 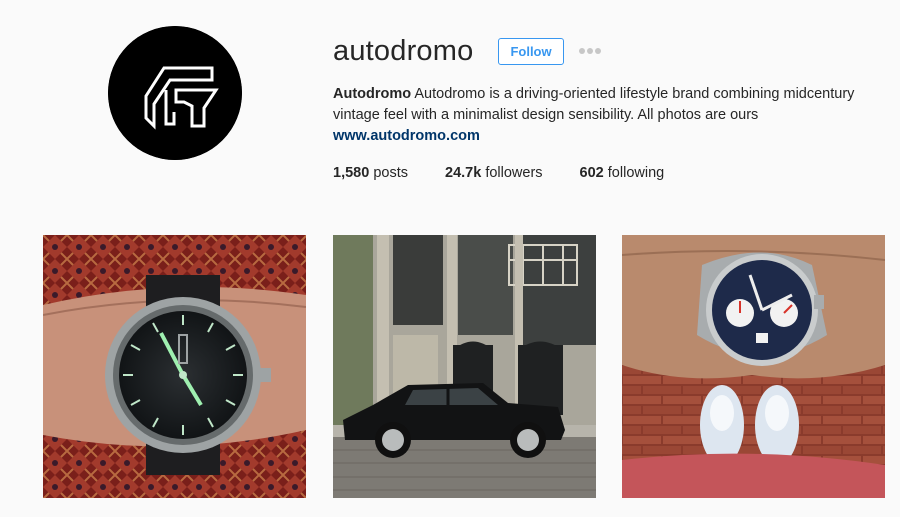 What do you see at coordinates (390, 173) in the screenshot?
I see `posts-label: posts` at bounding box center [390, 173].